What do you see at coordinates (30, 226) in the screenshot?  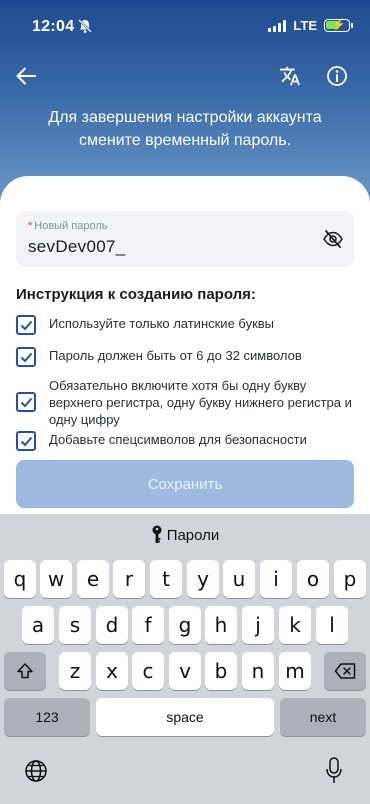 I see `required-mark: *` at bounding box center [30, 226].